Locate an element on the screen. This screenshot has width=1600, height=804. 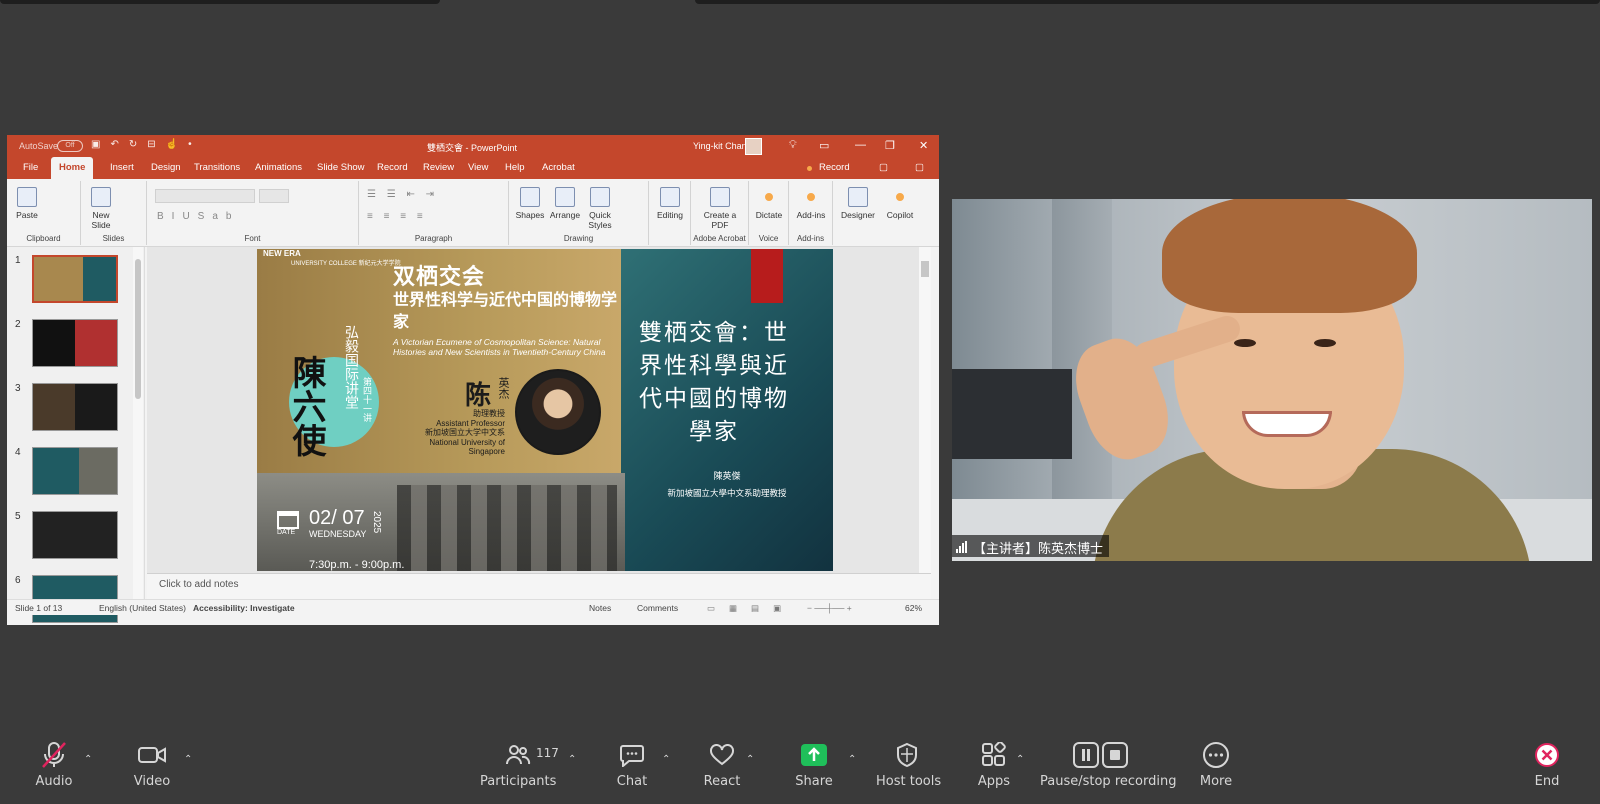
editing-button: Editing is located at coordinates (670, 201).